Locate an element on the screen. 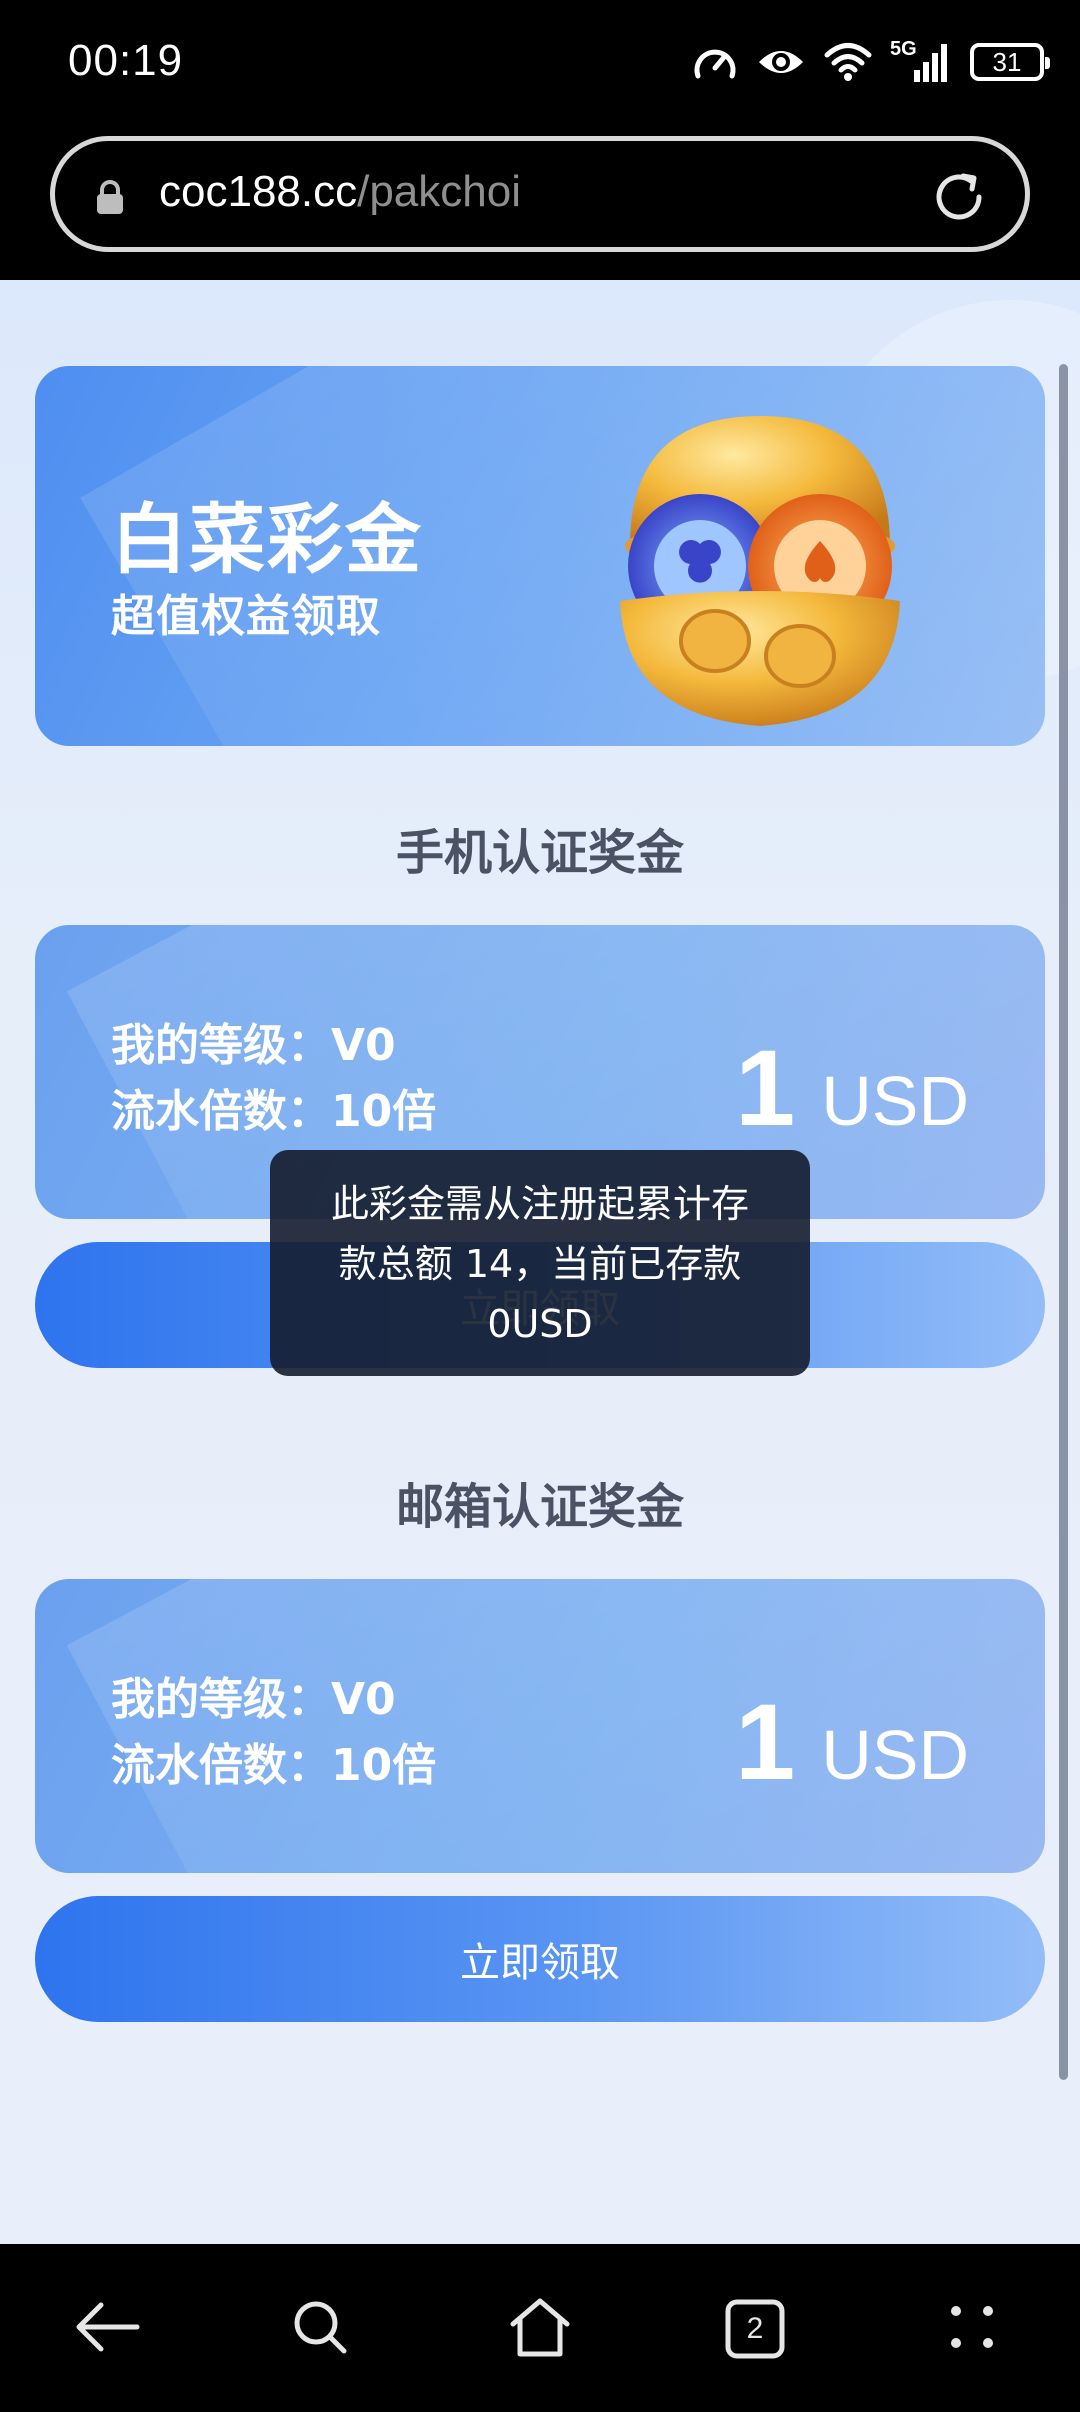 The image size is (1080, 2412). browser-toolbar: coc188.cc/pakchoi is located at coordinates (540, 203).